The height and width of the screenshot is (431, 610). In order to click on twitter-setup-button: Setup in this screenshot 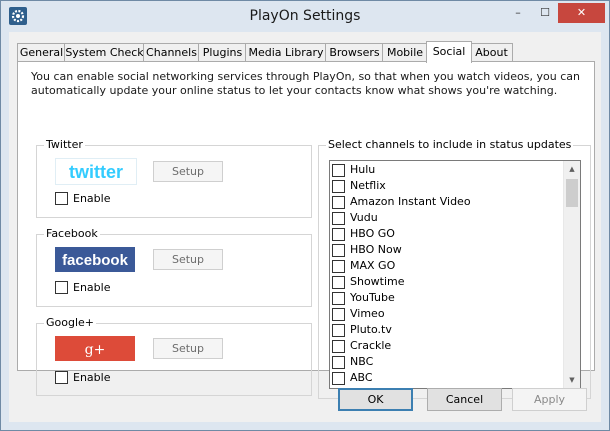, I will do `click(188, 171)`.